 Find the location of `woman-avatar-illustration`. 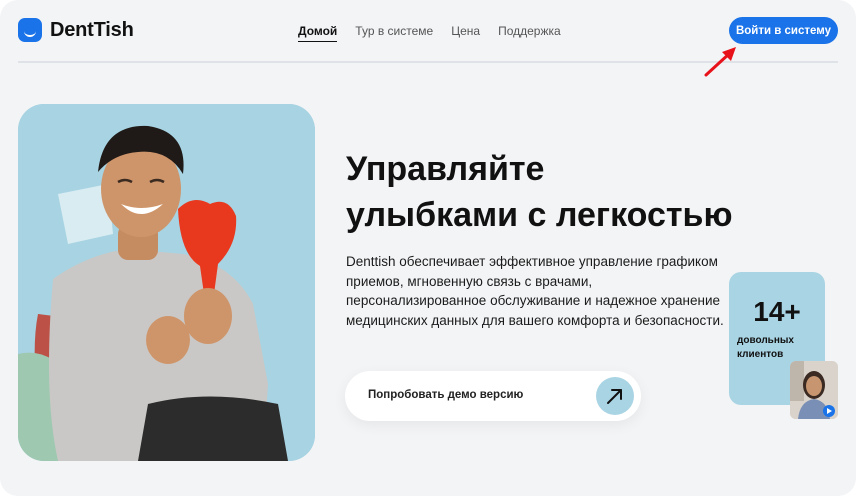

woman-avatar-illustration is located at coordinates (814, 390).